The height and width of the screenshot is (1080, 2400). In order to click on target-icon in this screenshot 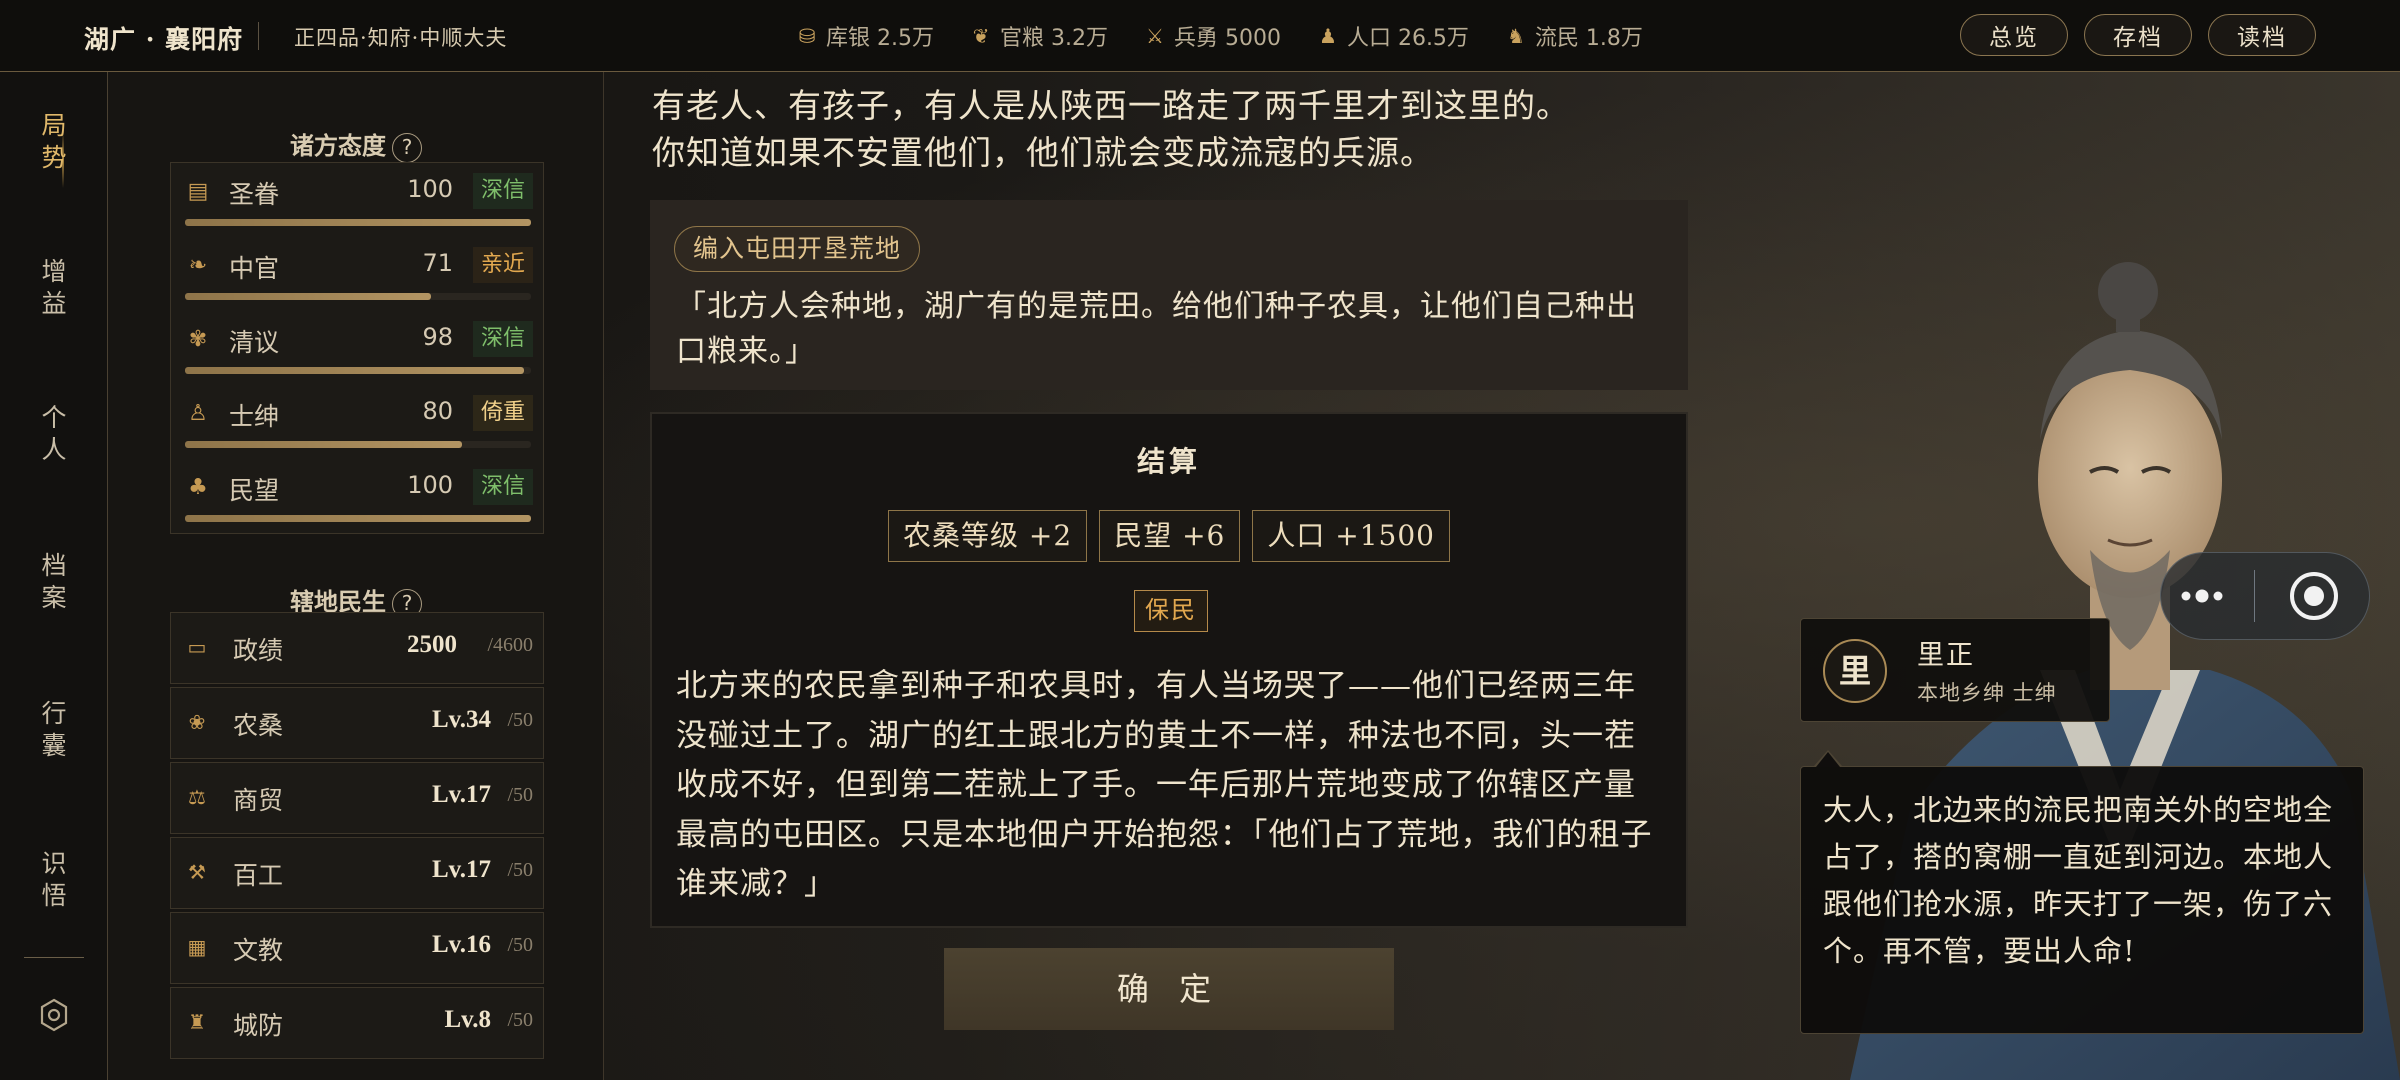, I will do `click(2314, 596)`.